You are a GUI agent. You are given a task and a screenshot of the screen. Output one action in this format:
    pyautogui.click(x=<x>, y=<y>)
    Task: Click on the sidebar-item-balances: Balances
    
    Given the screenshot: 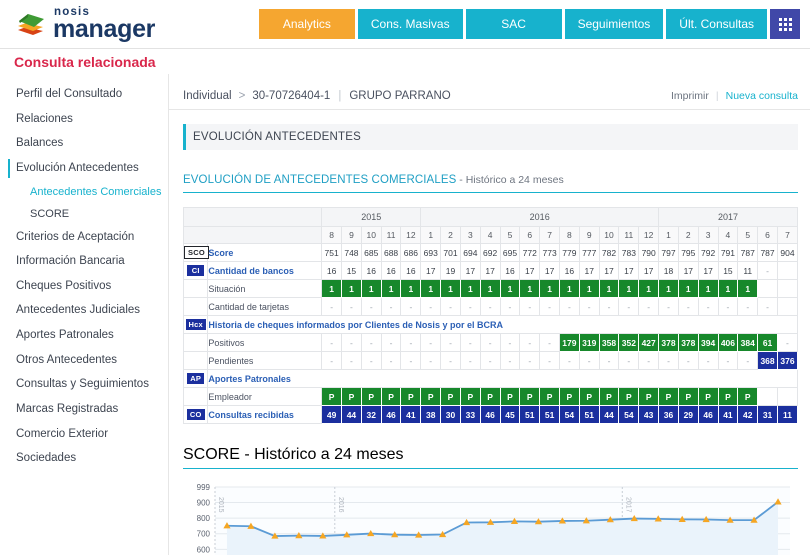 What is the action you would take?
    pyautogui.click(x=84, y=143)
    